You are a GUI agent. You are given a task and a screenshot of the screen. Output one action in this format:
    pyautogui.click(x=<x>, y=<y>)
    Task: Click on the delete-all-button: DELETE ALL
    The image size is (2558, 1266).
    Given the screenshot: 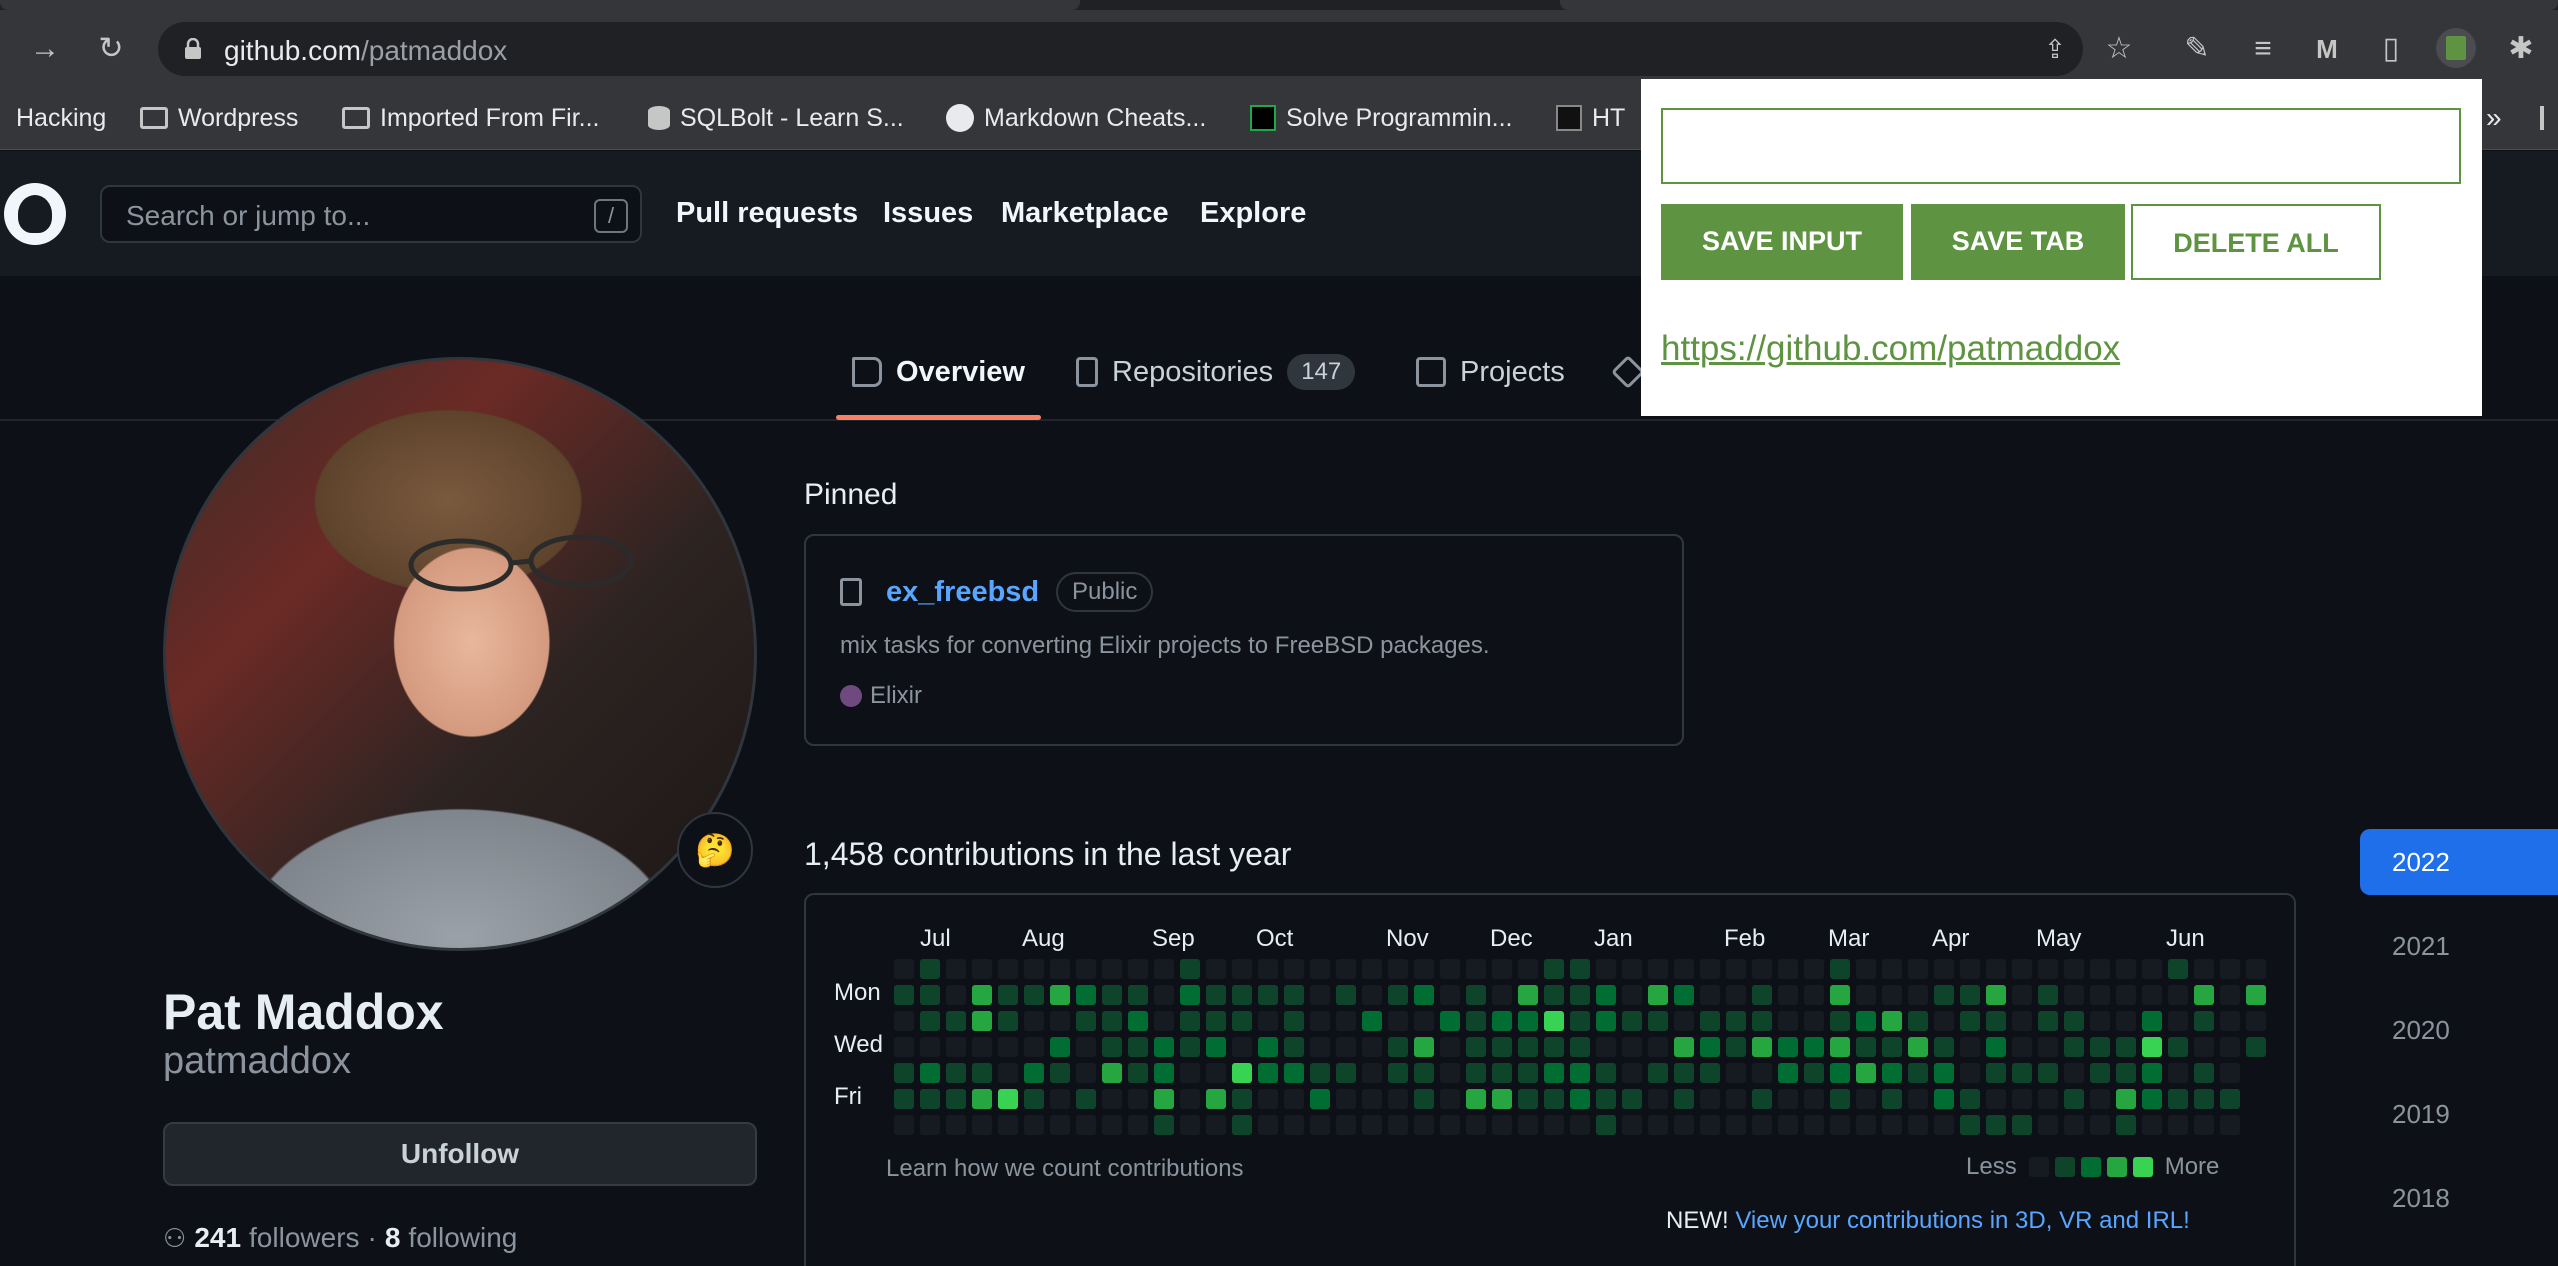 What is the action you would take?
    pyautogui.click(x=2256, y=242)
    